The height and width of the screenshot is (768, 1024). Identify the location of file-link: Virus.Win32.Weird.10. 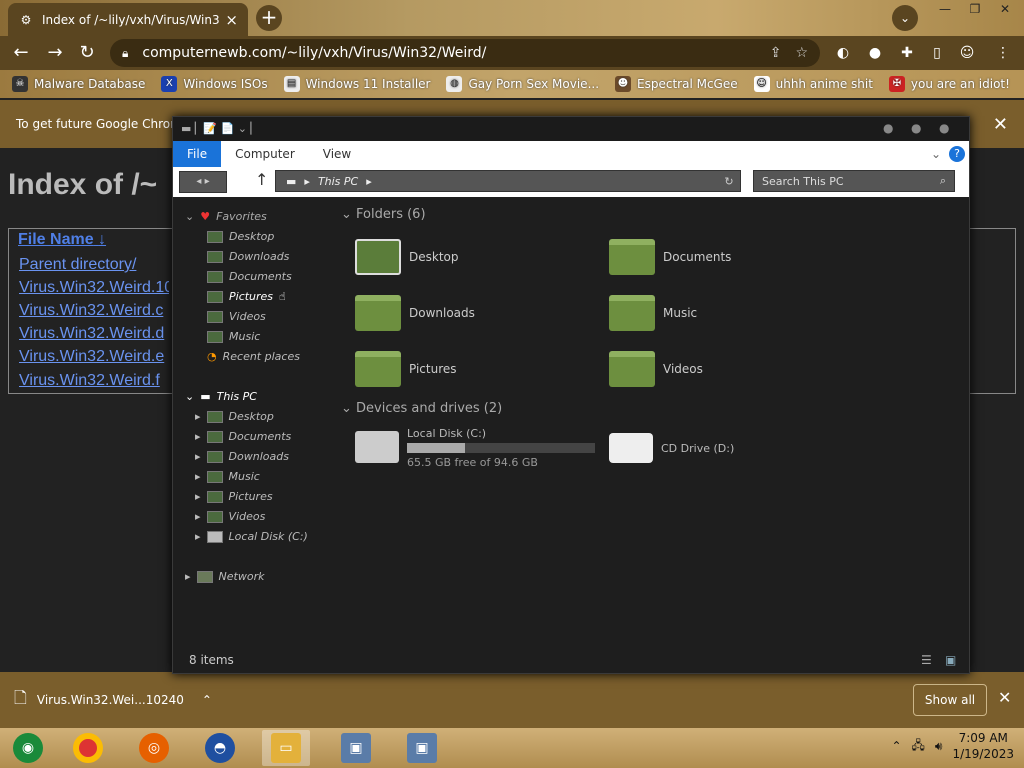
(94, 288).